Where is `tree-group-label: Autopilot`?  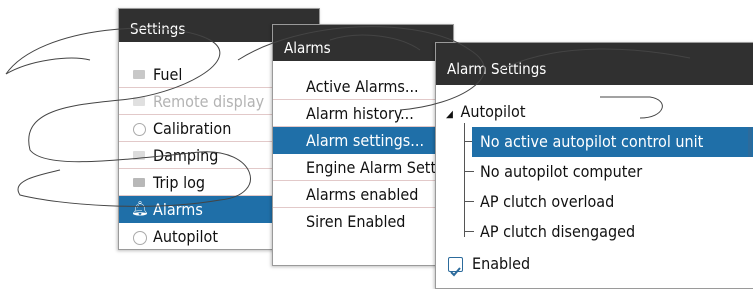 tree-group-label: Autopilot is located at coordinates (493, 111).